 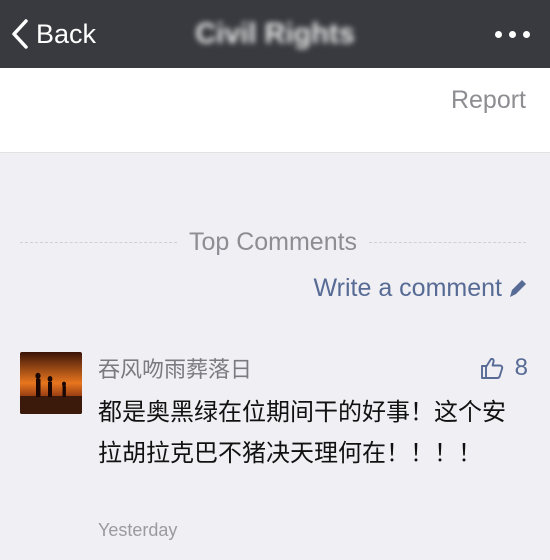 I want to click on like-count: 8, so click(x=521, y=367).